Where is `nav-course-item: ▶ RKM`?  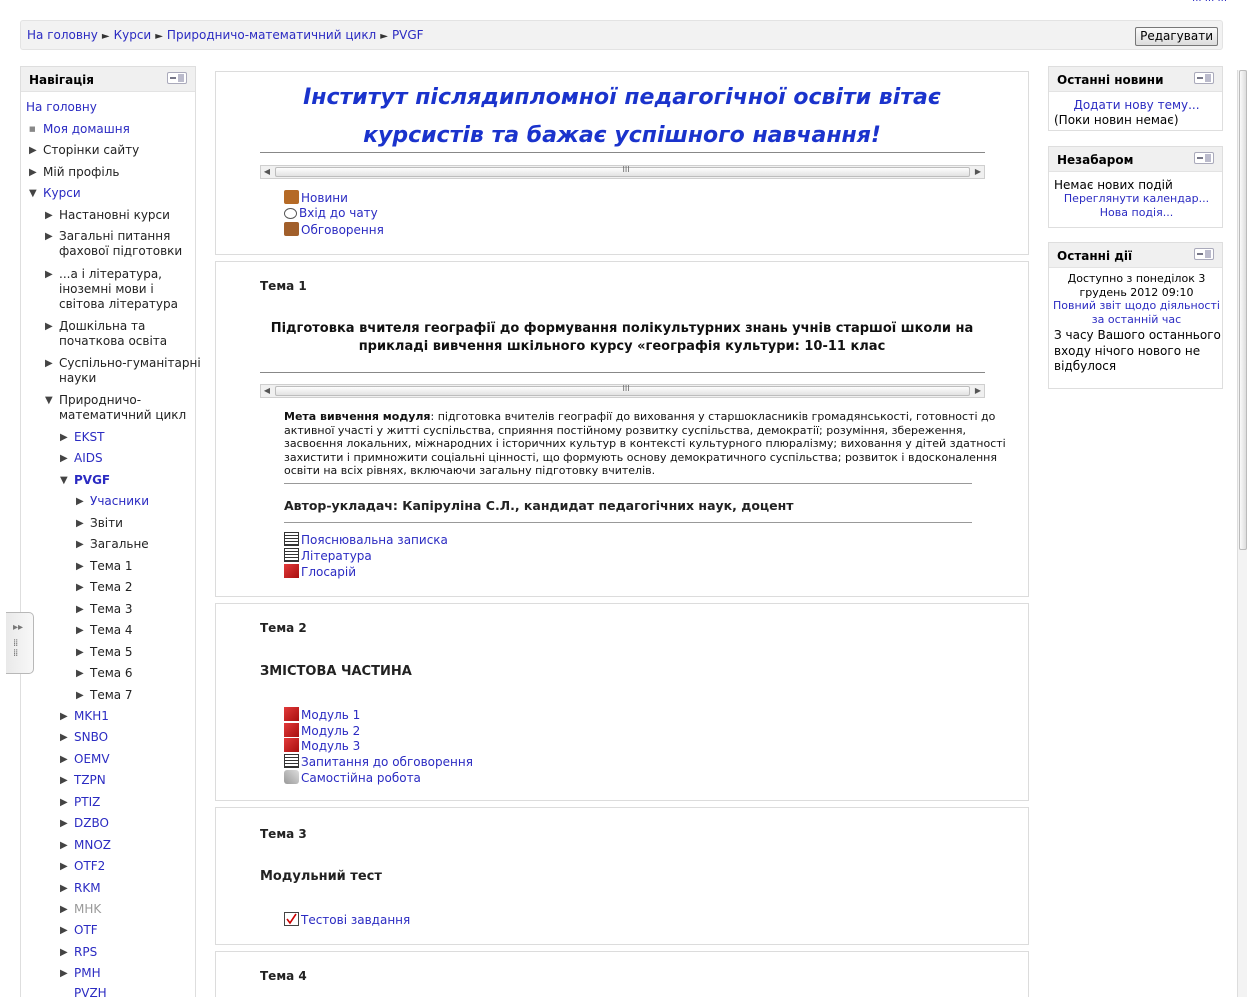
nav-course-item: ▶ RKM is located at coordinates (80, 888).